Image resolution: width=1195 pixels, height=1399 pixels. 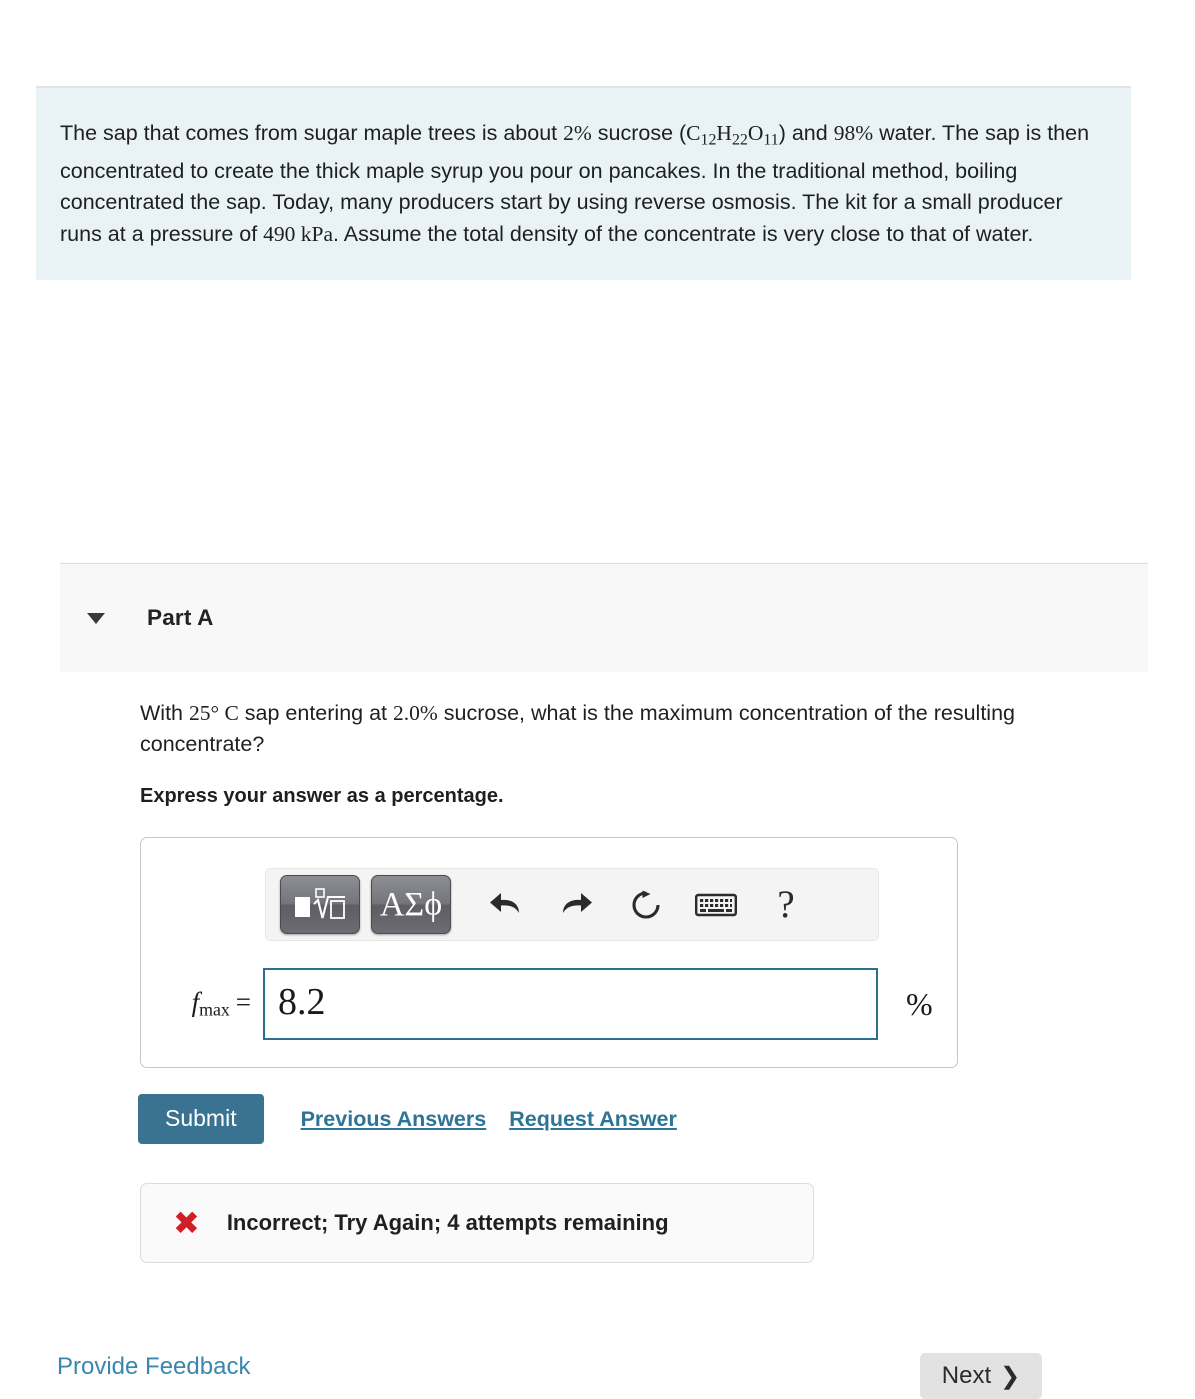 What do you see at coordinates (577, 133) in the screenshot?
I see `problem-sucrose-percent: 2%` at bounding box center [577, 133].